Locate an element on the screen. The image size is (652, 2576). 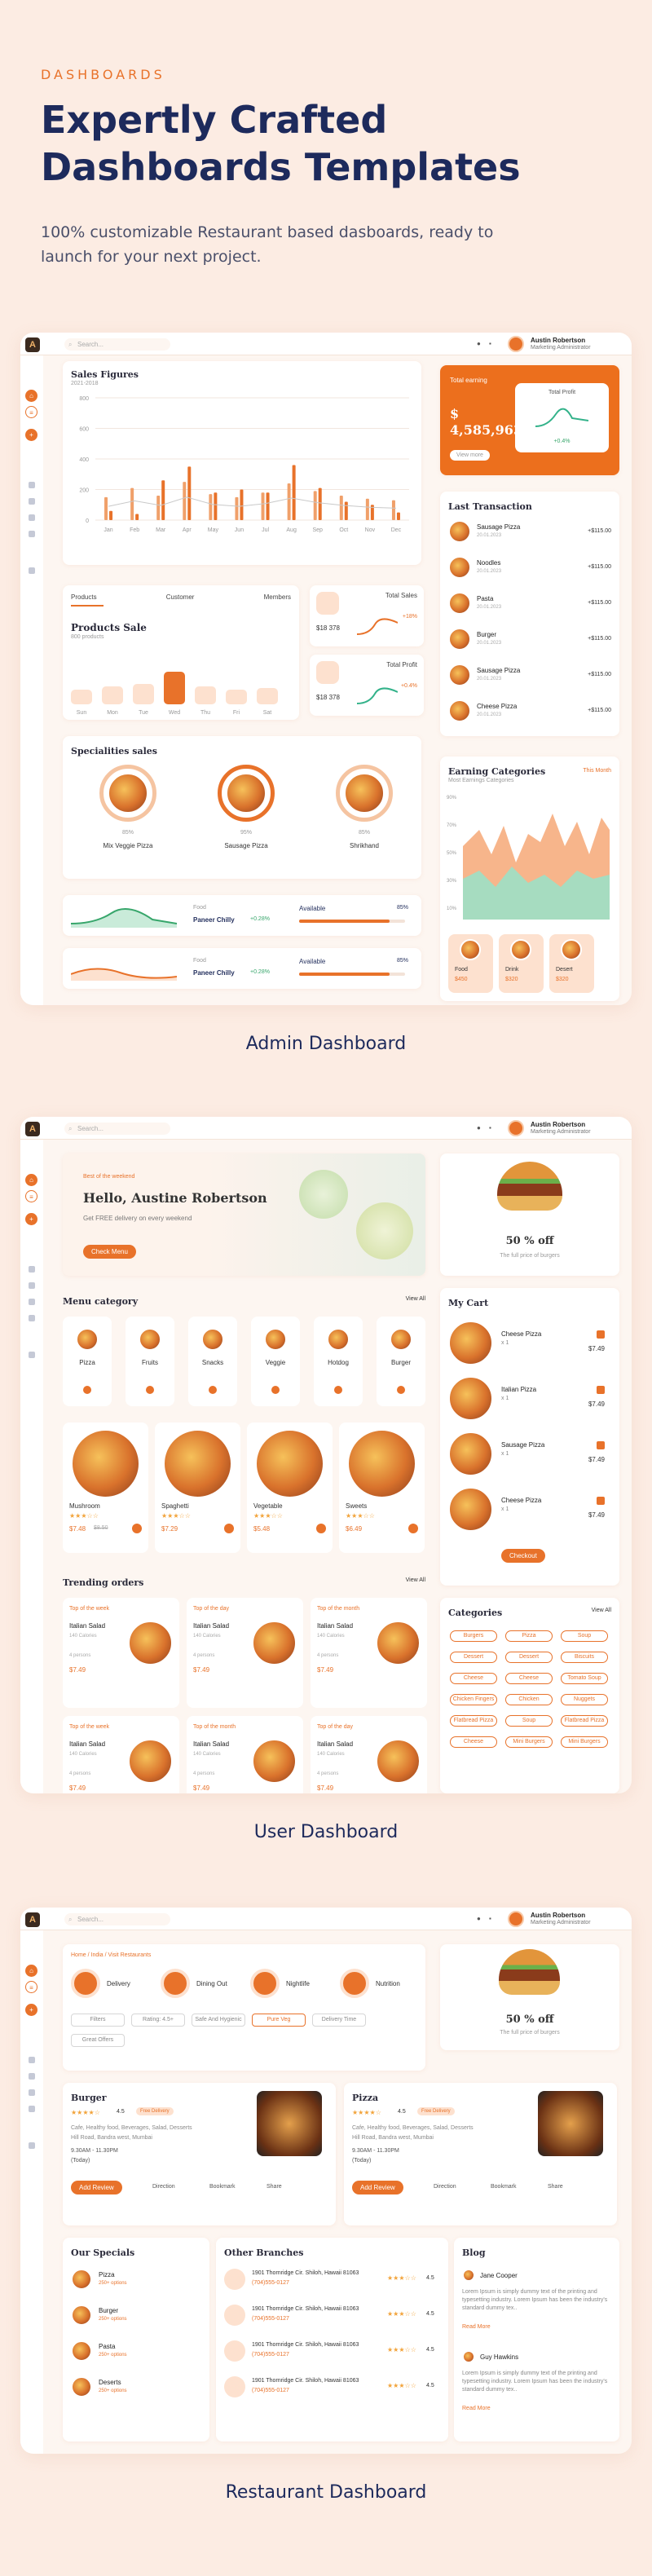
dish-card: Spaghetti ★★★☆☆ $7.29 is located at coordinates (197, 1488).